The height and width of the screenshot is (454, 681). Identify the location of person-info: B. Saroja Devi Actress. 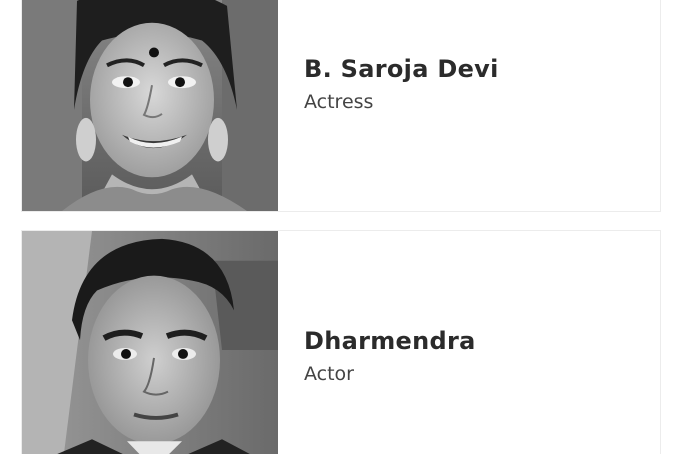
(401, 84).